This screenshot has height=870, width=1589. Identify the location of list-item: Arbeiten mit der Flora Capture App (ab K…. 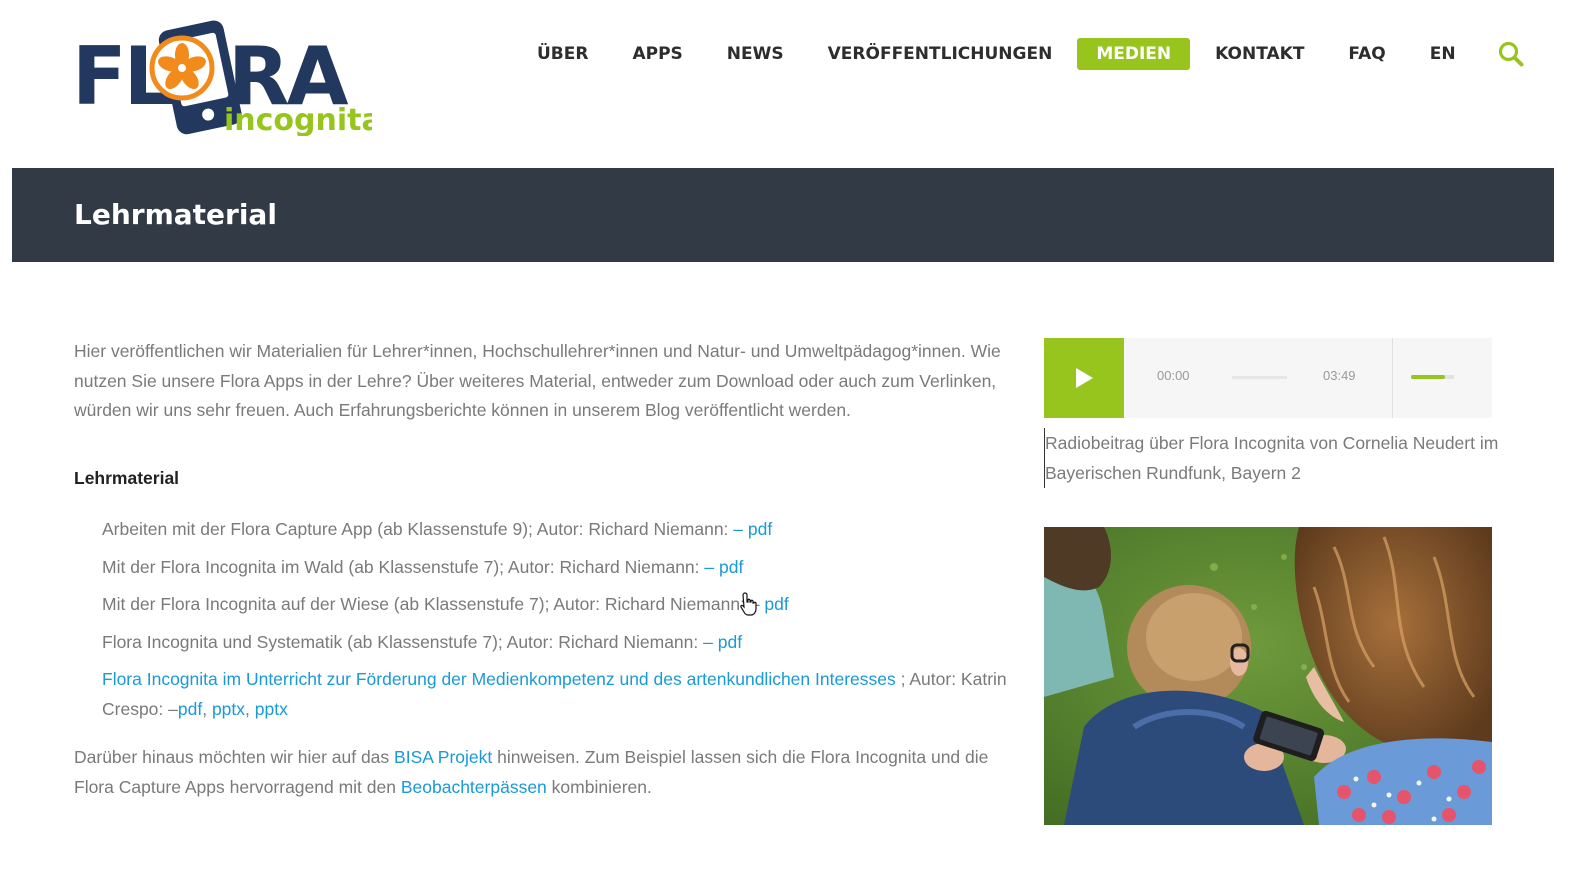
(555, 530).